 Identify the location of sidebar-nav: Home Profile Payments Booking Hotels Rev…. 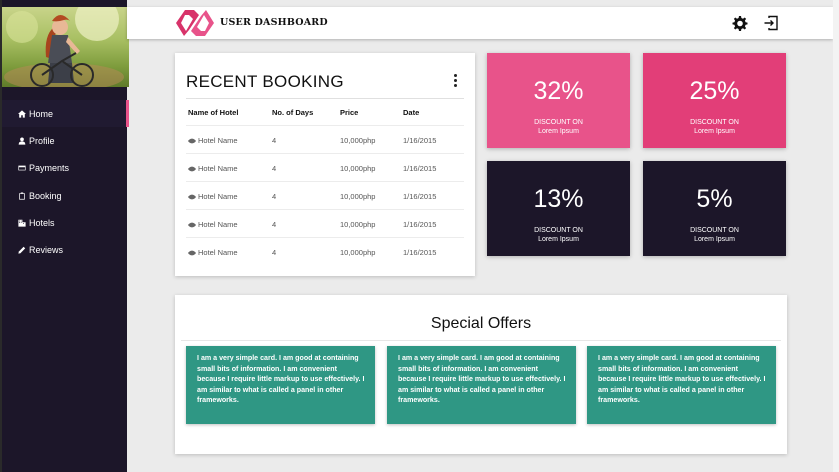
(65, 182).